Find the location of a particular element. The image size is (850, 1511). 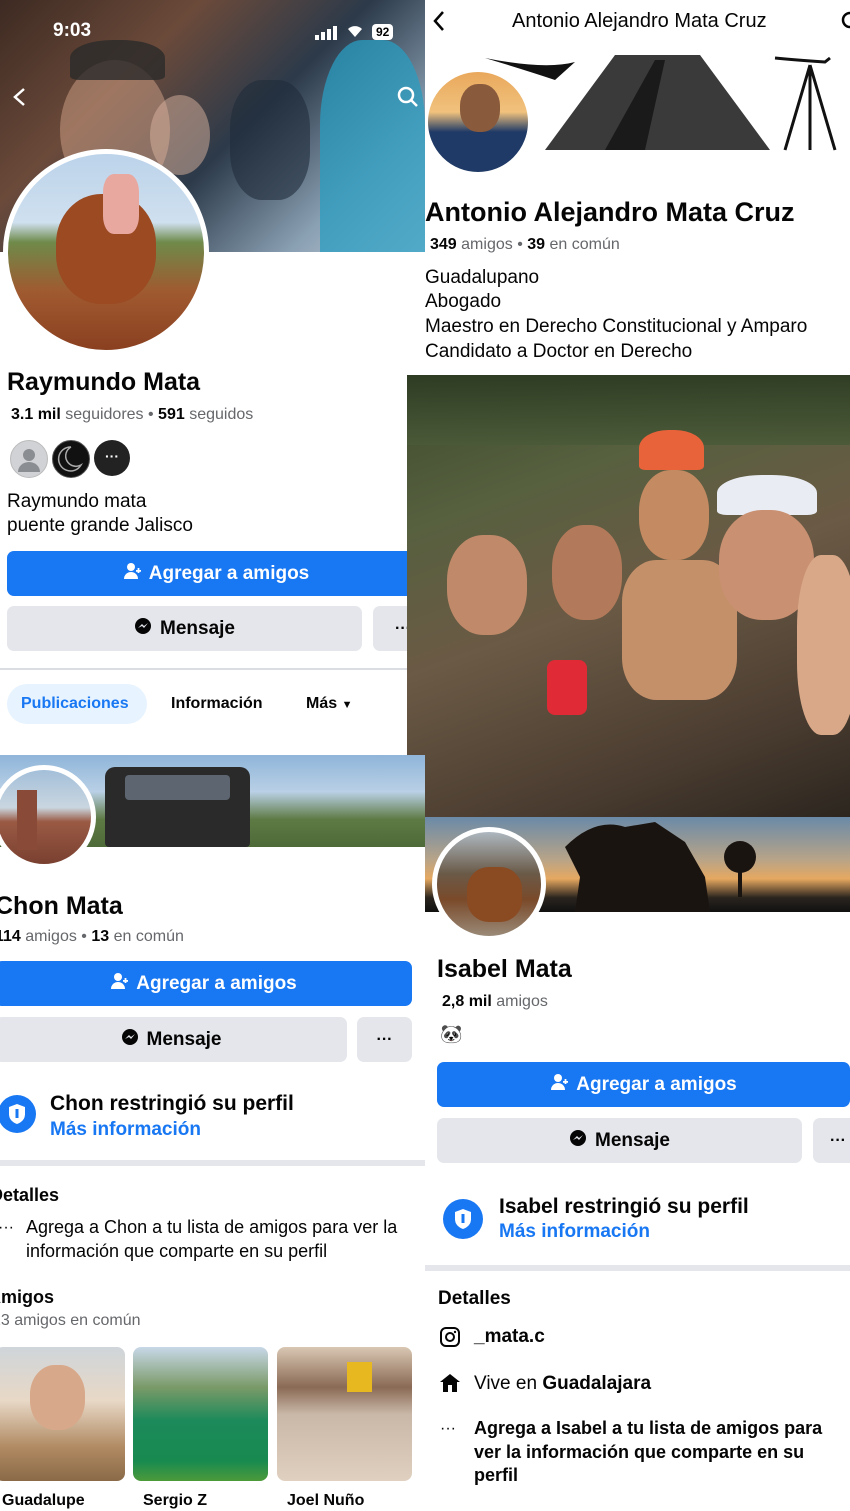

home-icon is located at coordinates (450, 1385).